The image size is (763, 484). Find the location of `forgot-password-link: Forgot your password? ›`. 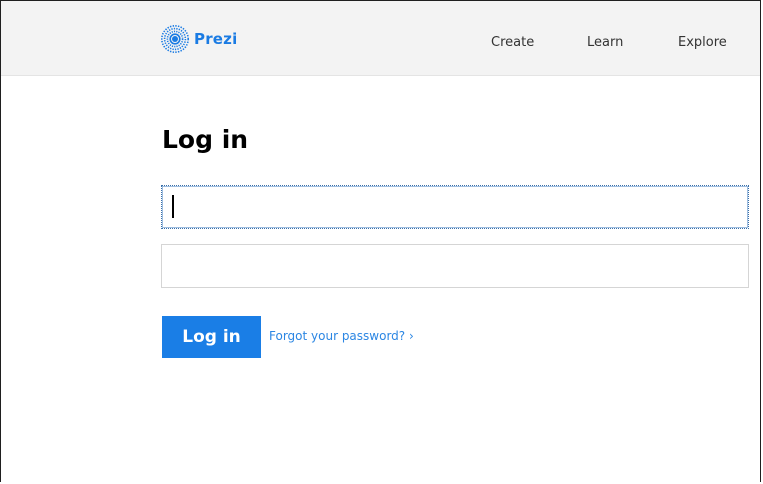

forgot-password-link: Forgot your password? › is located at coordinates (341, 336).